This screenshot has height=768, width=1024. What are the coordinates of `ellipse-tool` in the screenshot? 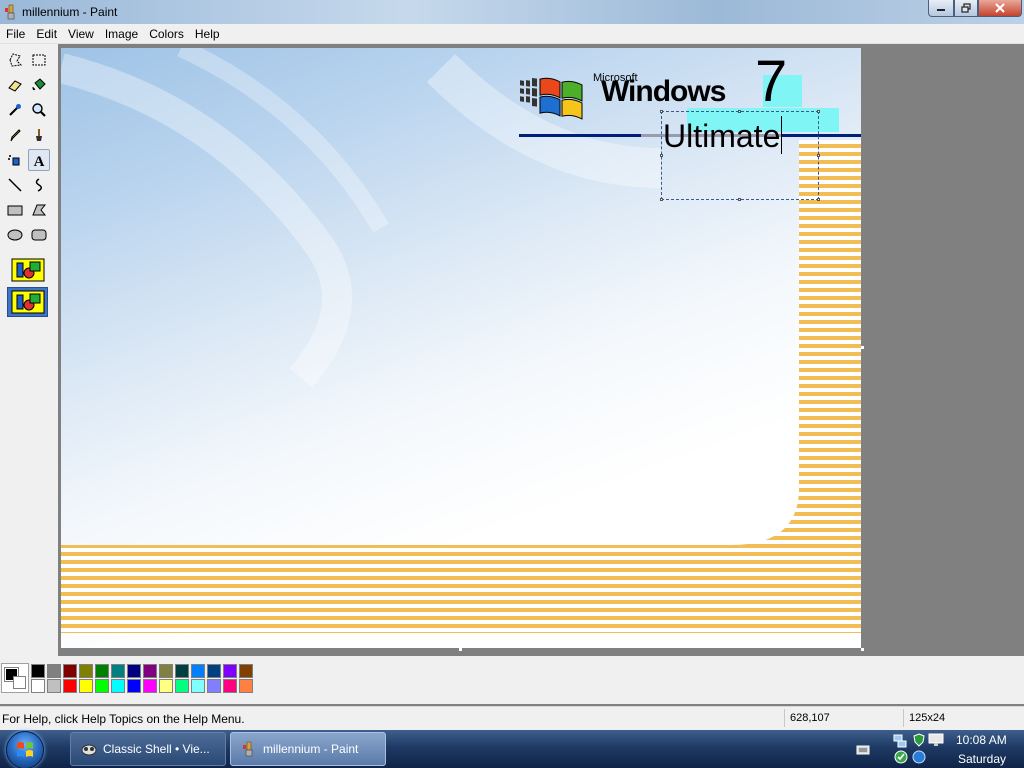 It's located at (15, 235).